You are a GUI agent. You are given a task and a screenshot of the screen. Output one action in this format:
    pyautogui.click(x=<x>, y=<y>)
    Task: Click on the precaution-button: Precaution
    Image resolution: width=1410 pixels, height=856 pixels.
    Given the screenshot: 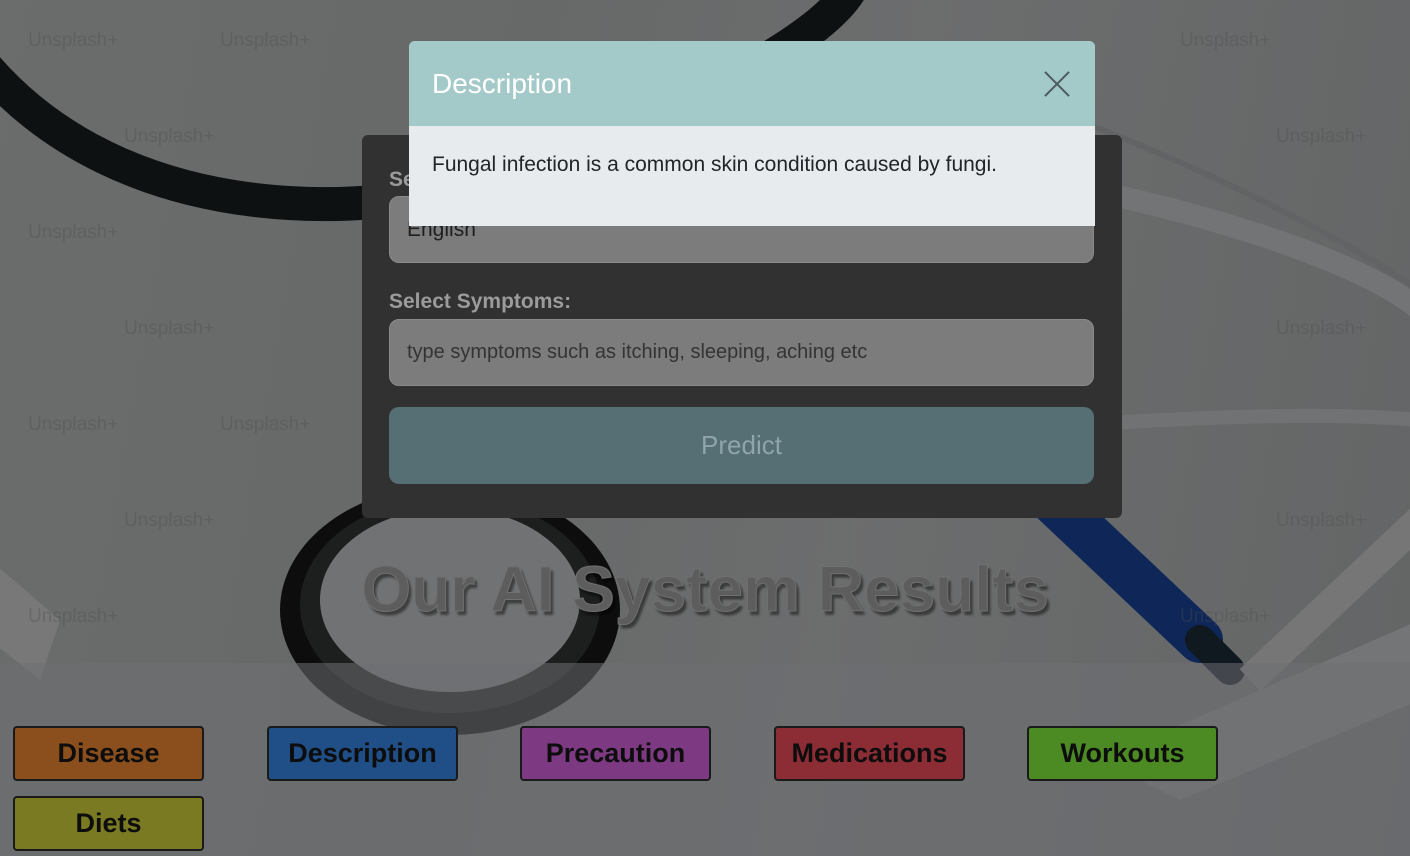 What is the action you would take?
    pyautogui.click(x=615, y=753)
    